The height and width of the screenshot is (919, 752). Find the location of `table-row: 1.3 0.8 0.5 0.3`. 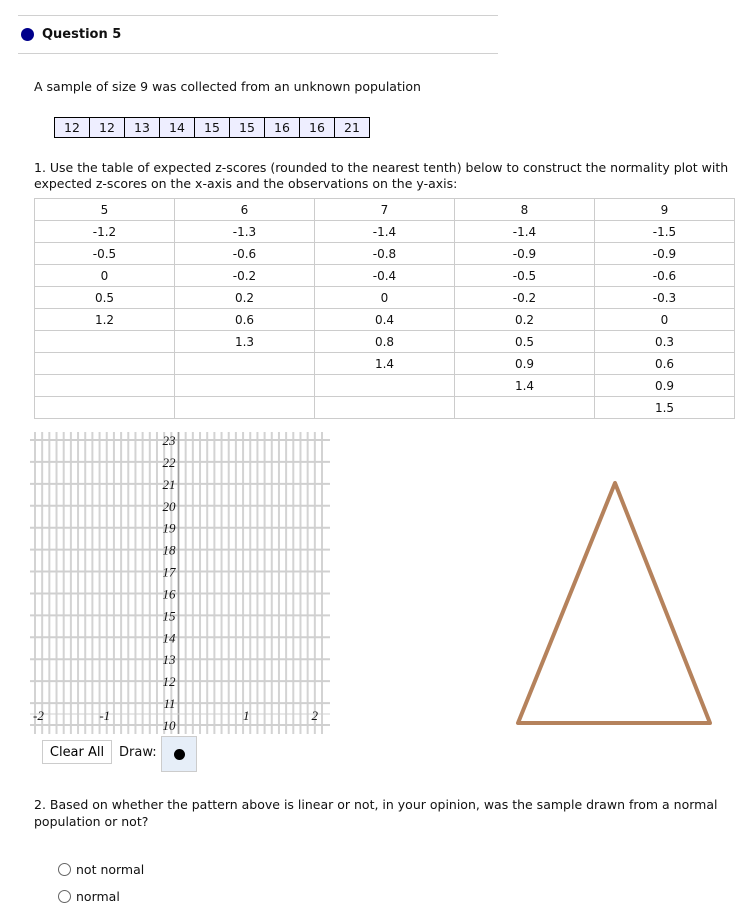

table-row: 1.3 0.8 0.5 0.3 is located at coordinates (384, 341).